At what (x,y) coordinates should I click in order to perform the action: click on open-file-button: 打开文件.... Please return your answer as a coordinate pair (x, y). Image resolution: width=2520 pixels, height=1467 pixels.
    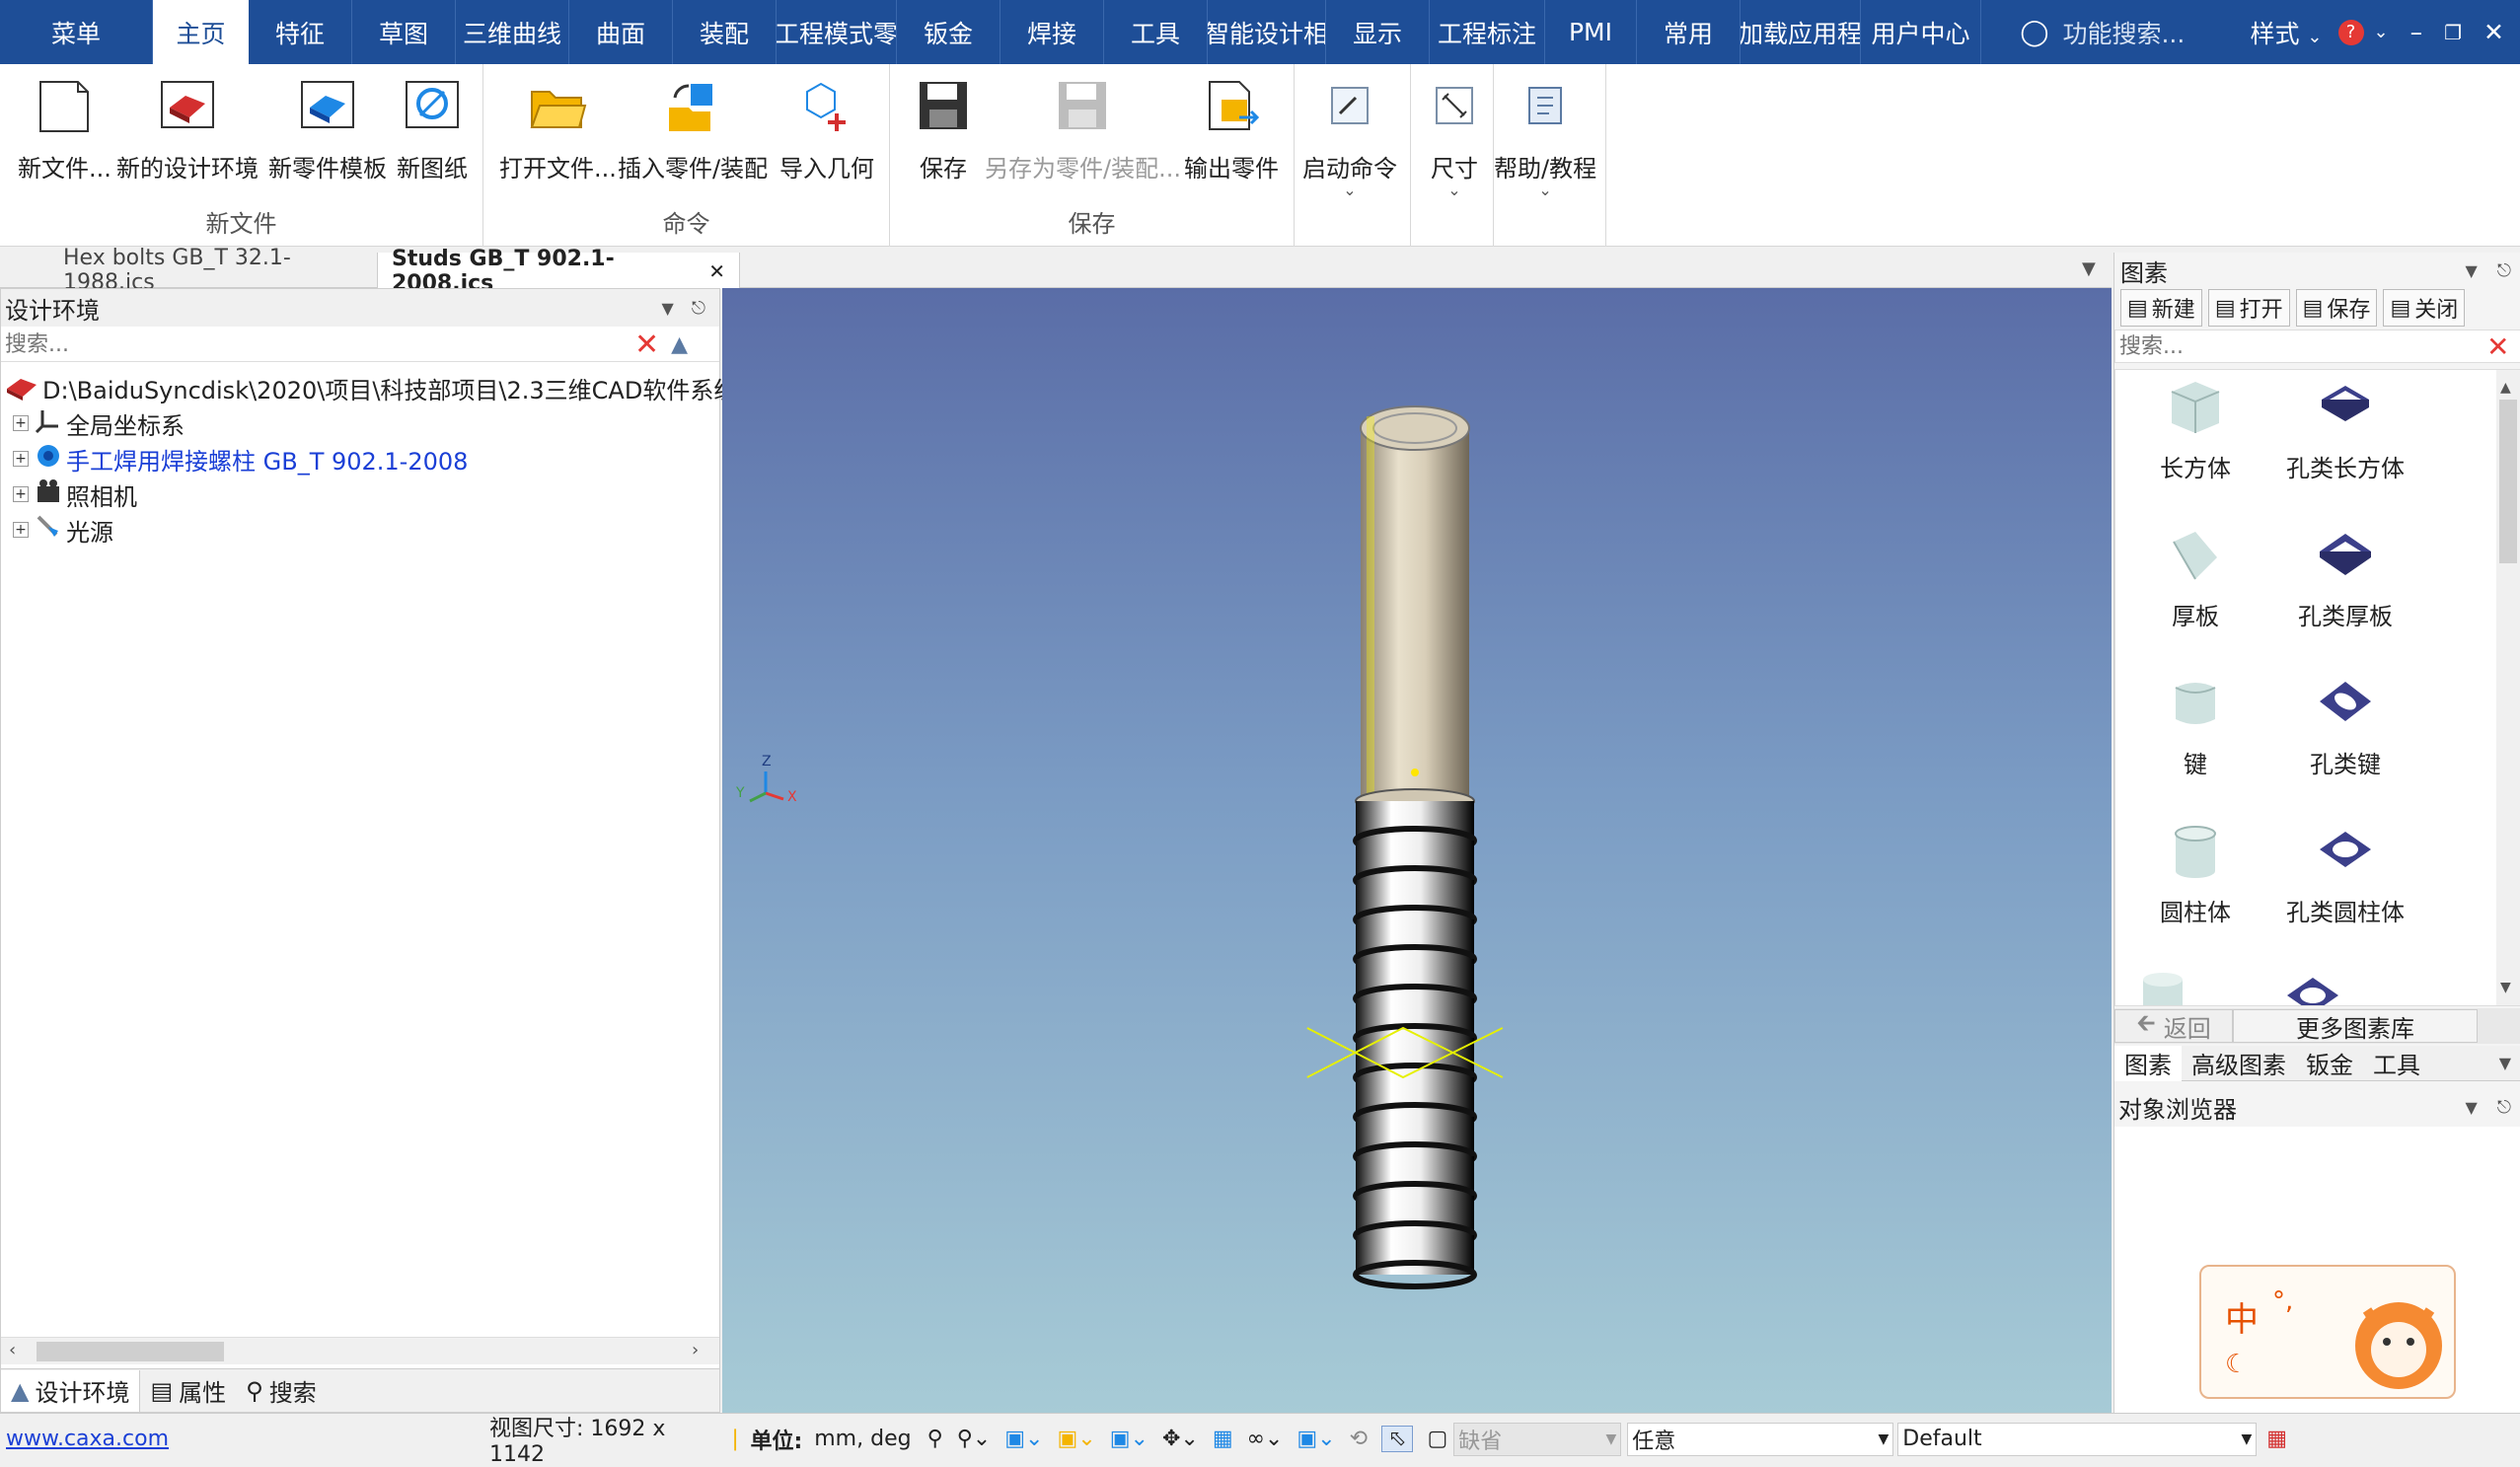
    Looking at the image, I should click on (558, 128).